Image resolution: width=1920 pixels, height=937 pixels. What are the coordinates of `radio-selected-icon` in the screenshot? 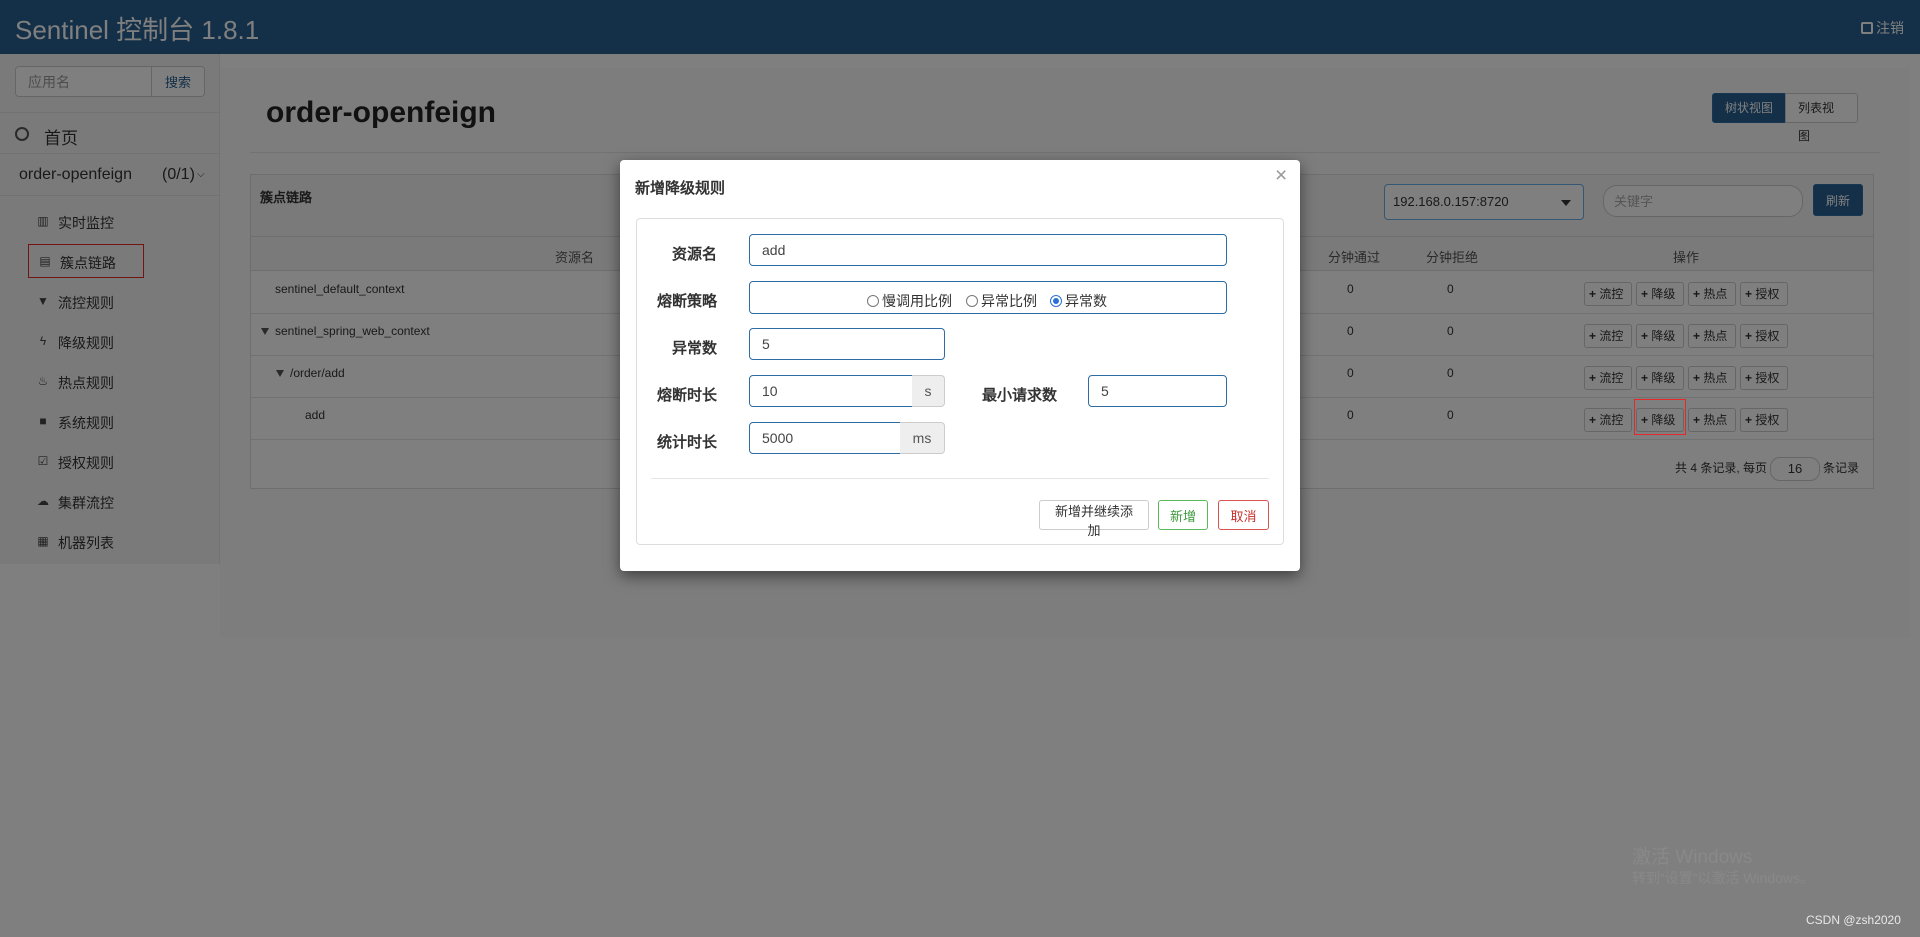 It's located at (1056, 301).